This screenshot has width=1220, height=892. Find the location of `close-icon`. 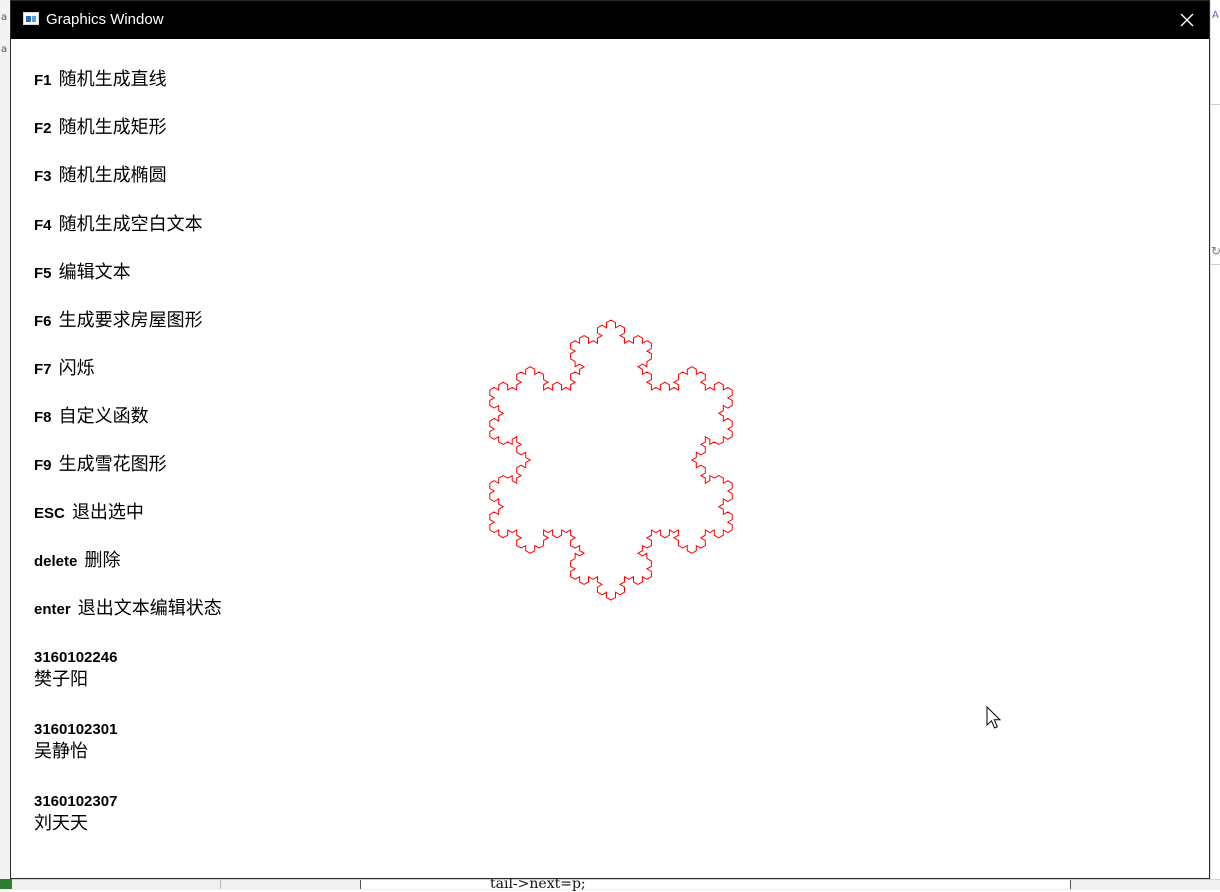

close-icon is located at coordinates (1187, 20).